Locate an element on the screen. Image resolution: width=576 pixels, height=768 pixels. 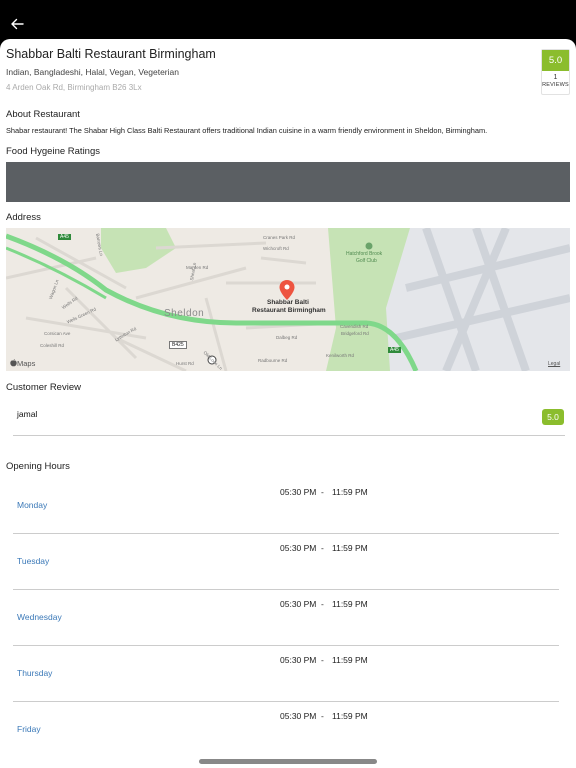
street-label: Marden Rd is located at coordinates (197, 267).